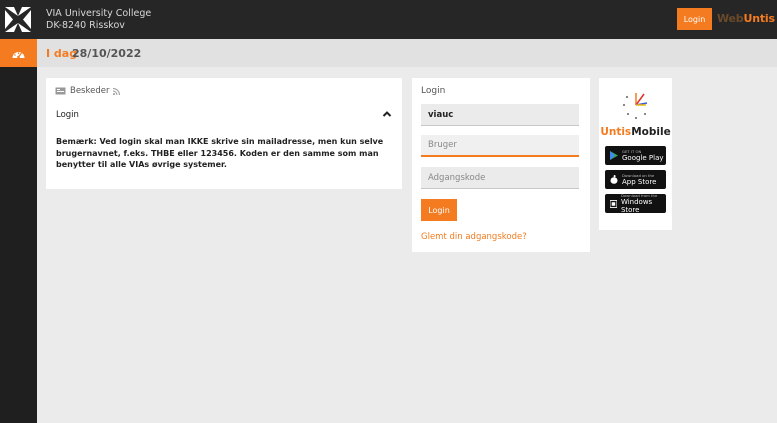 The width and height of the screenshot is (777, 423). I want to click on date-bar: I dag 28/10/2022, so click(407, 53).